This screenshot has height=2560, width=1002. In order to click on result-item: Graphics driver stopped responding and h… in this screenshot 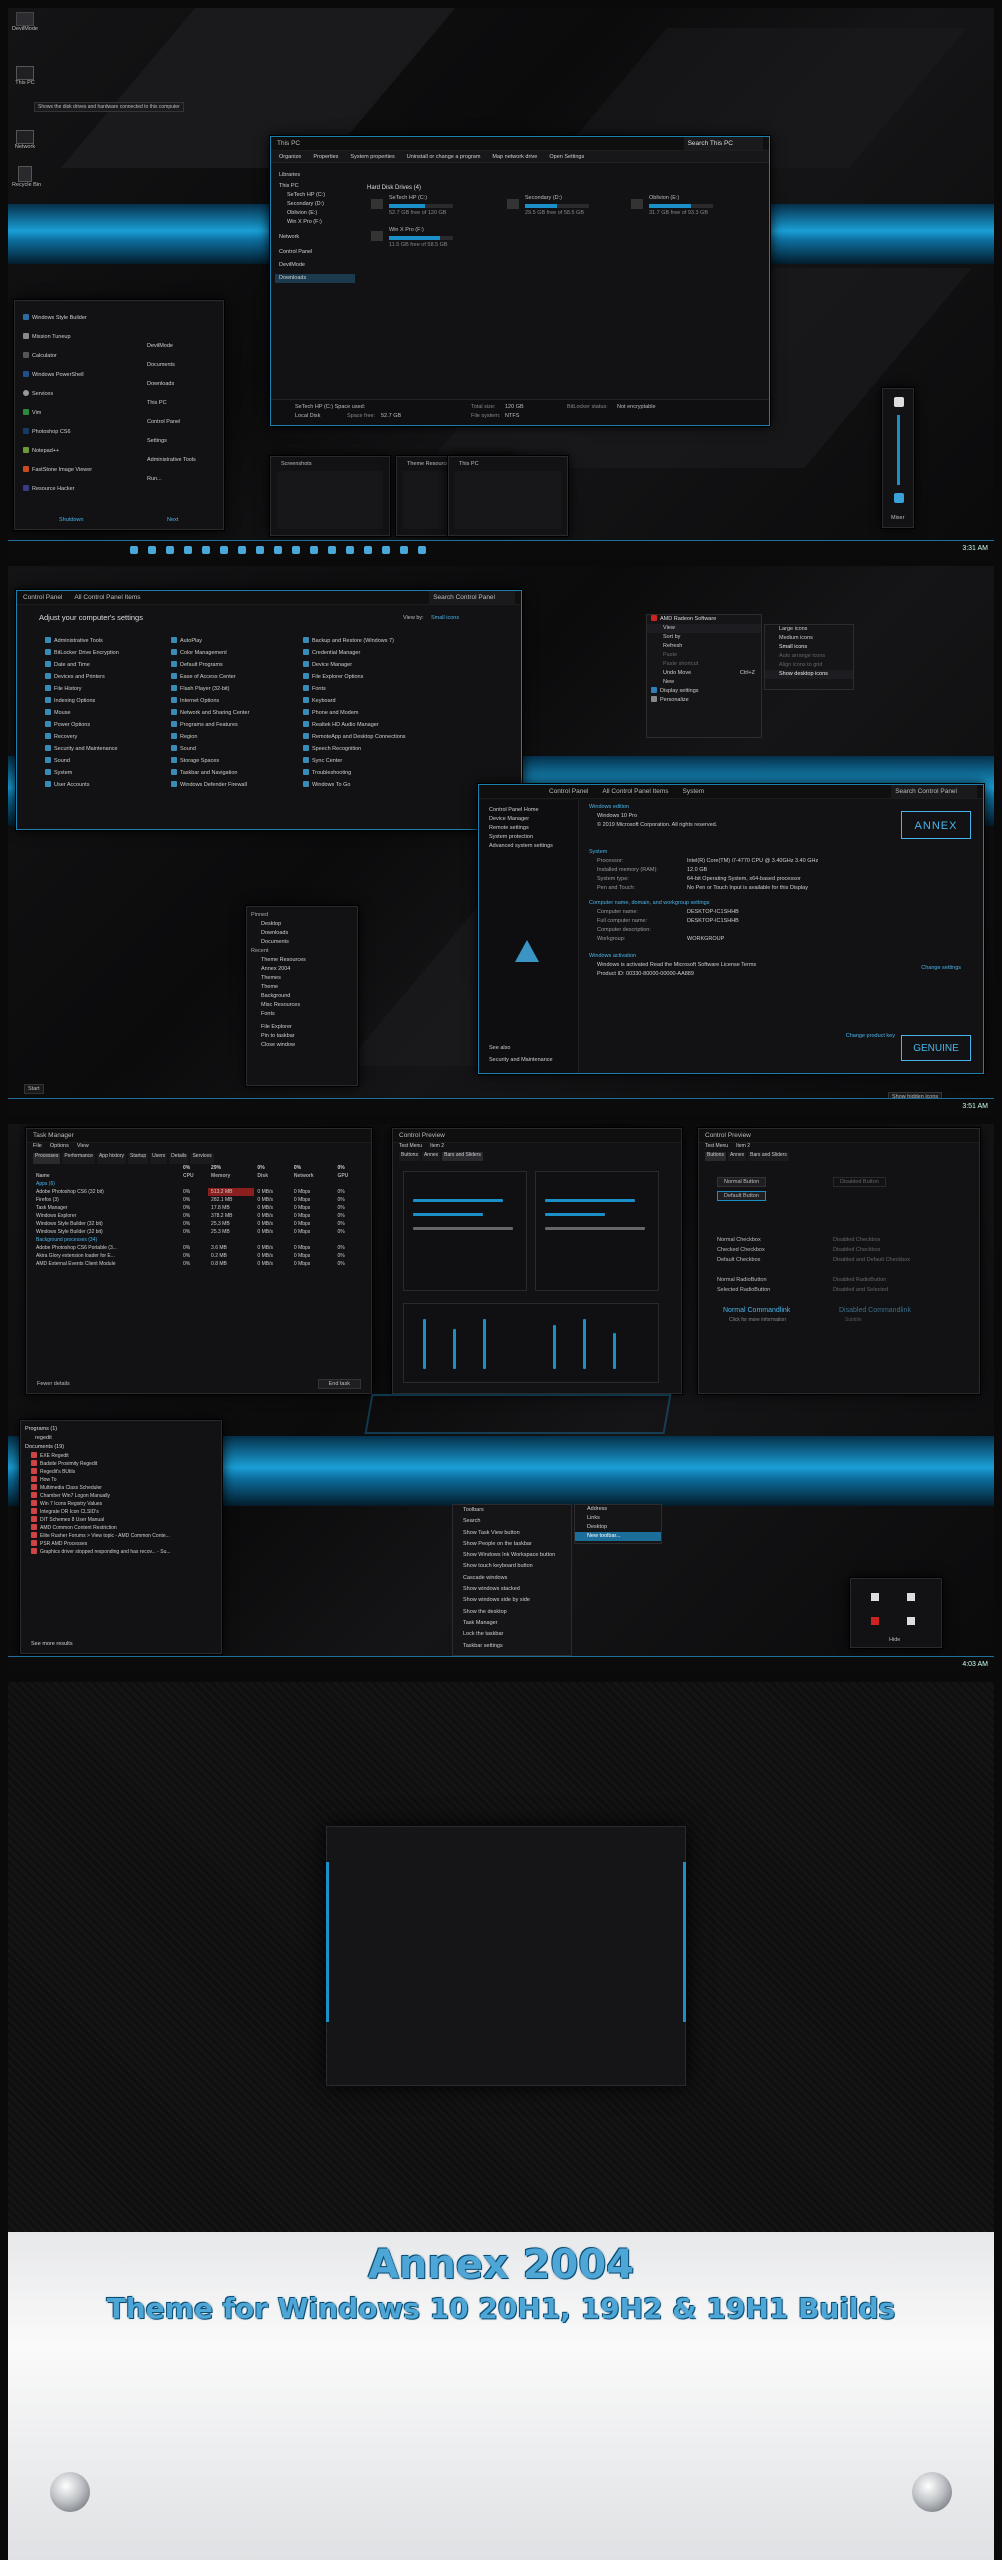, I will do `click(121, 1552)`.